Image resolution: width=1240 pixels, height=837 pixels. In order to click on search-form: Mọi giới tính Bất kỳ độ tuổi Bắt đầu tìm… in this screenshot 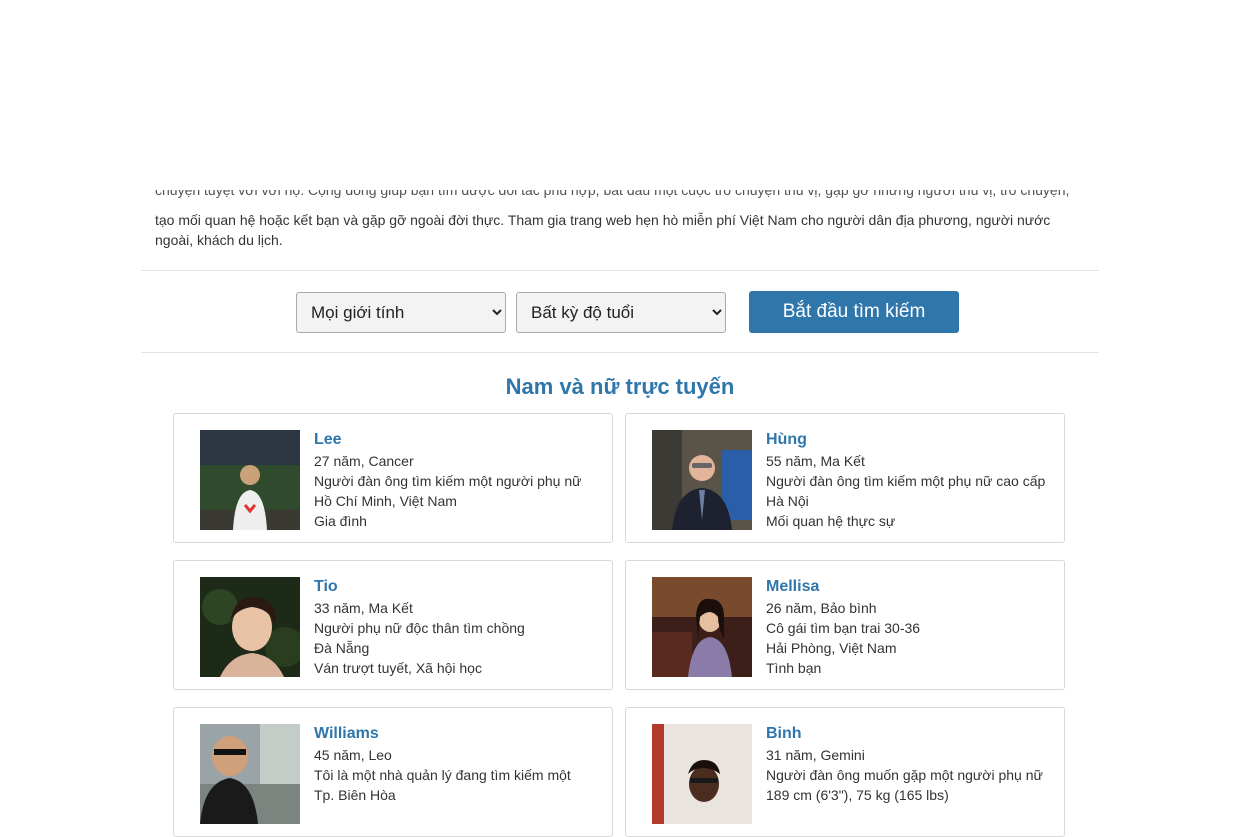, I will do `click(627, 312)`.